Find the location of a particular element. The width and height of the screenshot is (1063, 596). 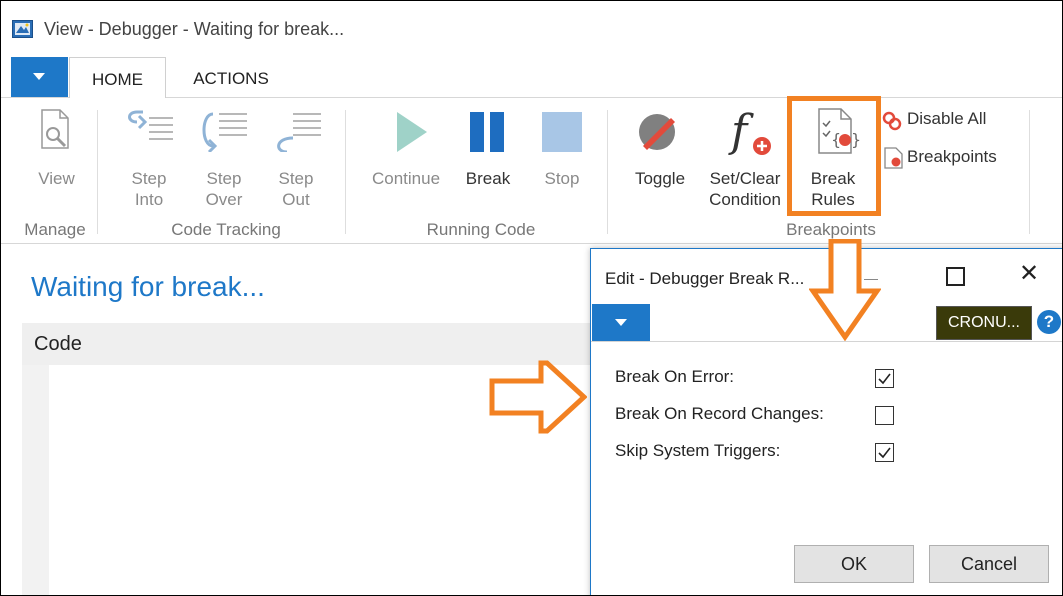

help-icon: ? is located at coordinates (1049, 322).